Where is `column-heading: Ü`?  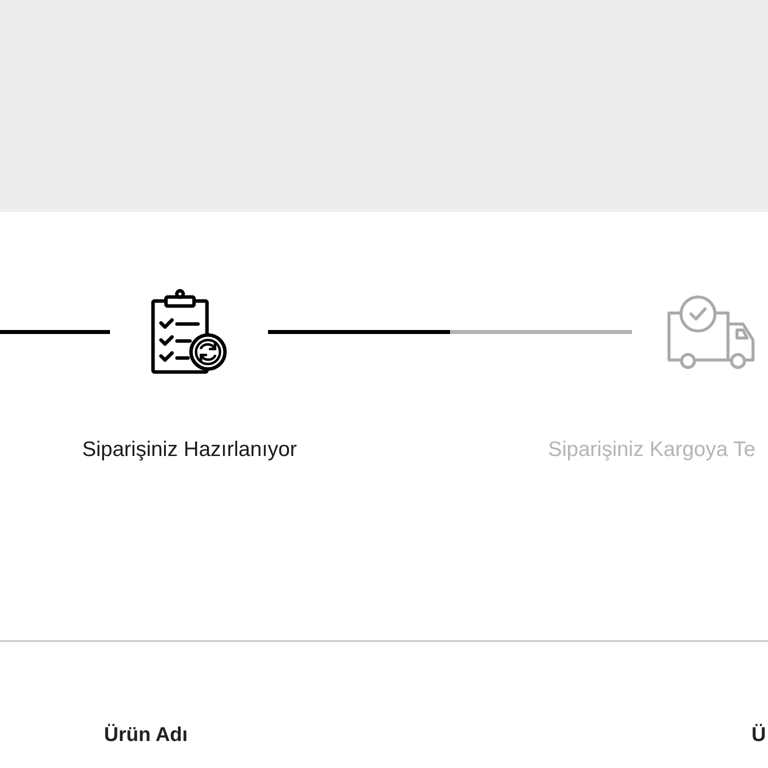 column-heading: Ü is located at coordinates (759, 735).